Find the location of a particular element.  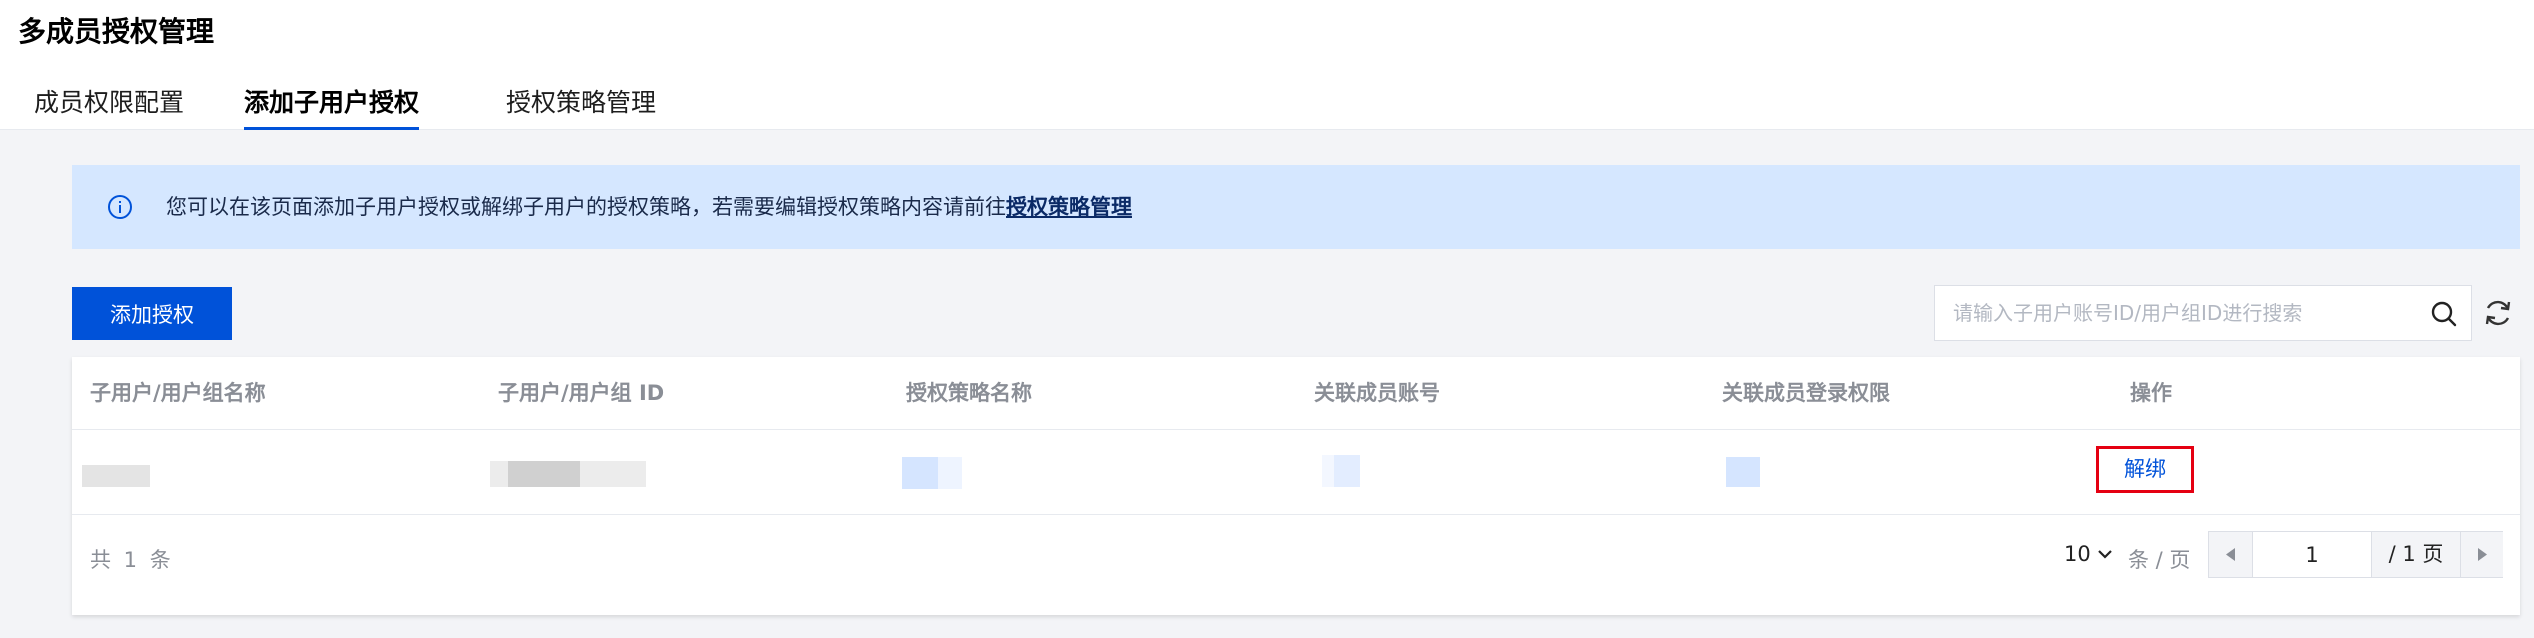

total-pages: / 1 页 is located at coordinates (2416, 554).